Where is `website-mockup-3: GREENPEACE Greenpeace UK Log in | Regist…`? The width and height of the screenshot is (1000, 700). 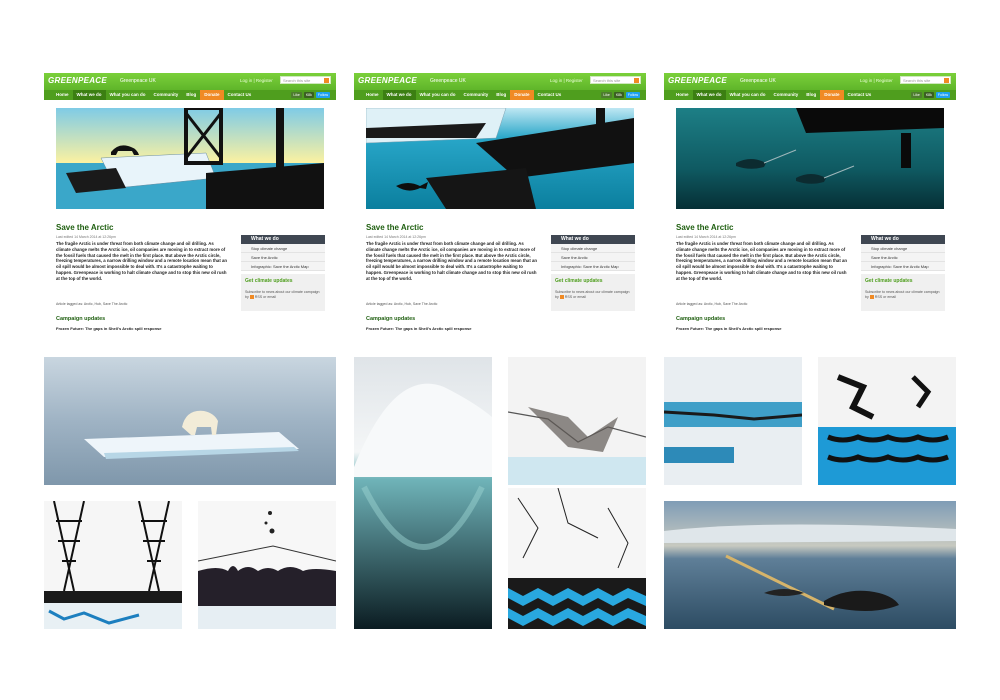
website-mockup-3: GREENPEACE Greenpeace UK Log in | Regist… is located at coordinates (810, 204).